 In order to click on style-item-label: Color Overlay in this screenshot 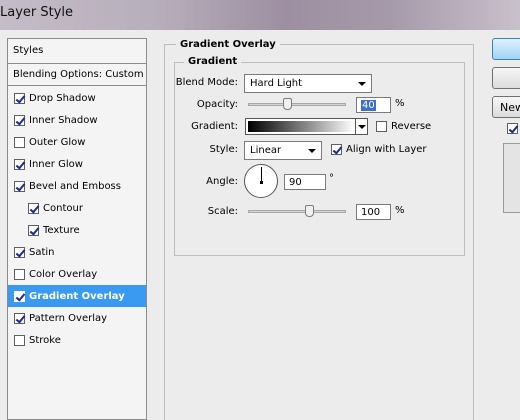, I will do `click(63, 274)`.